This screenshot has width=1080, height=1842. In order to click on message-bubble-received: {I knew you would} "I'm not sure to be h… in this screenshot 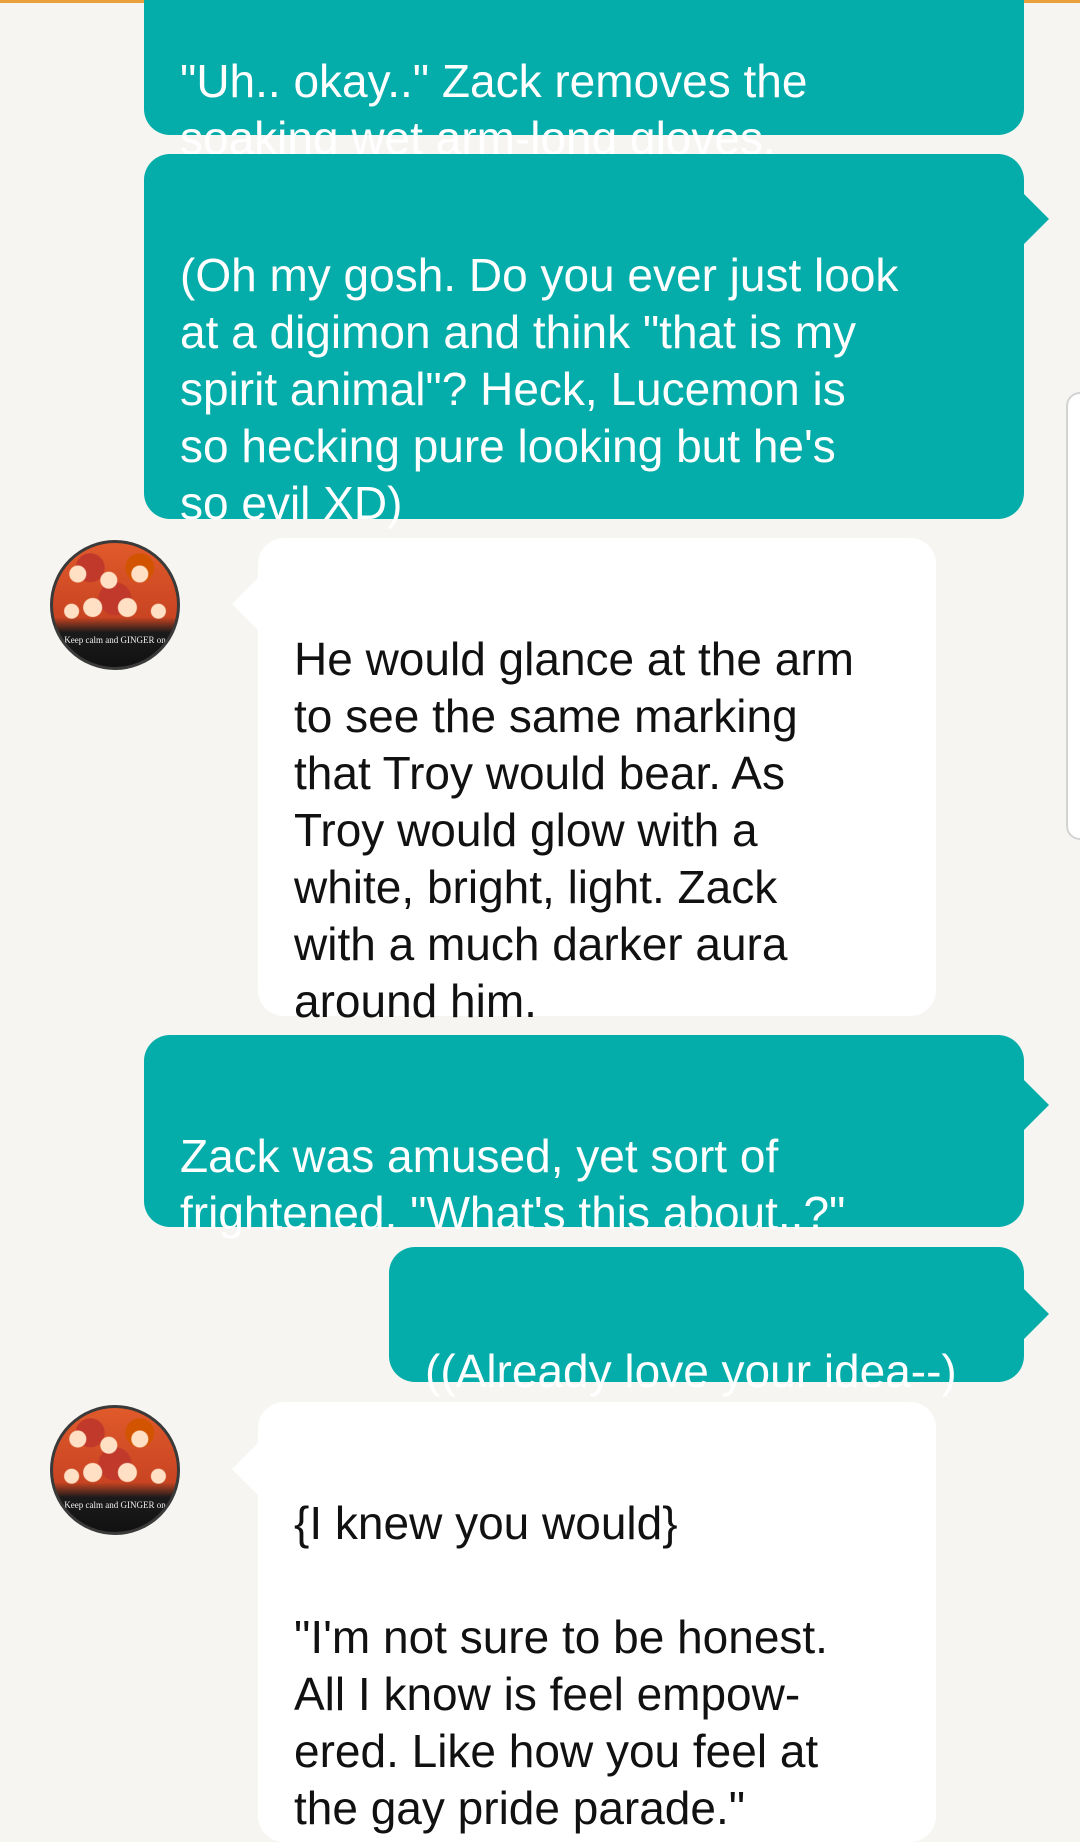, I will do `click(597, 1622)`.